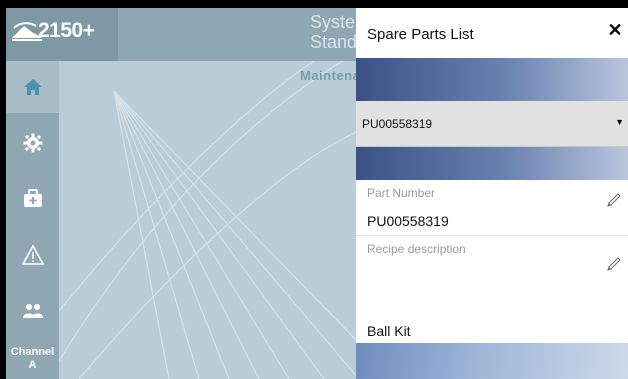 The height and width of the screenshot is (379, 628). I want to click on sidebar-item-home, so click(32, 87).